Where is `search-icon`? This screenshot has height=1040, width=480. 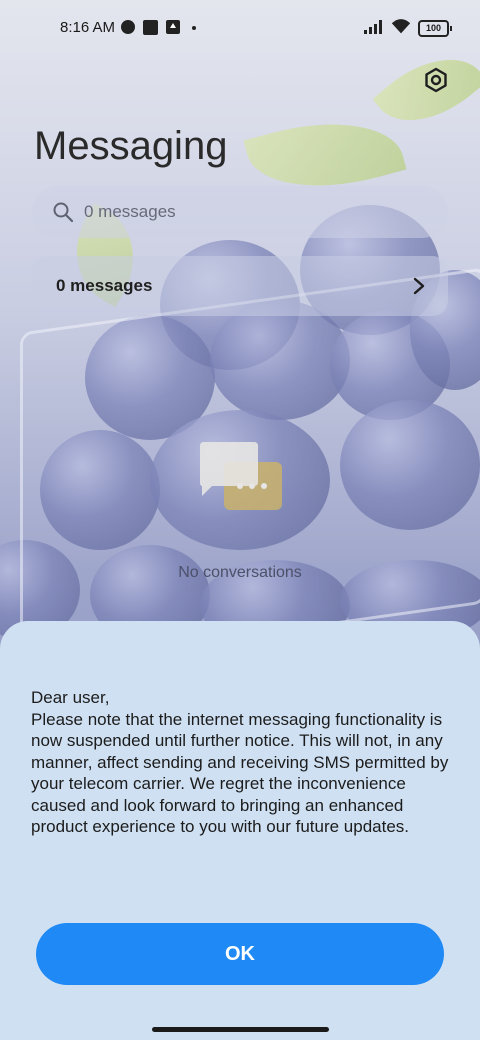 search-icon is located at coordinates (63, 212).